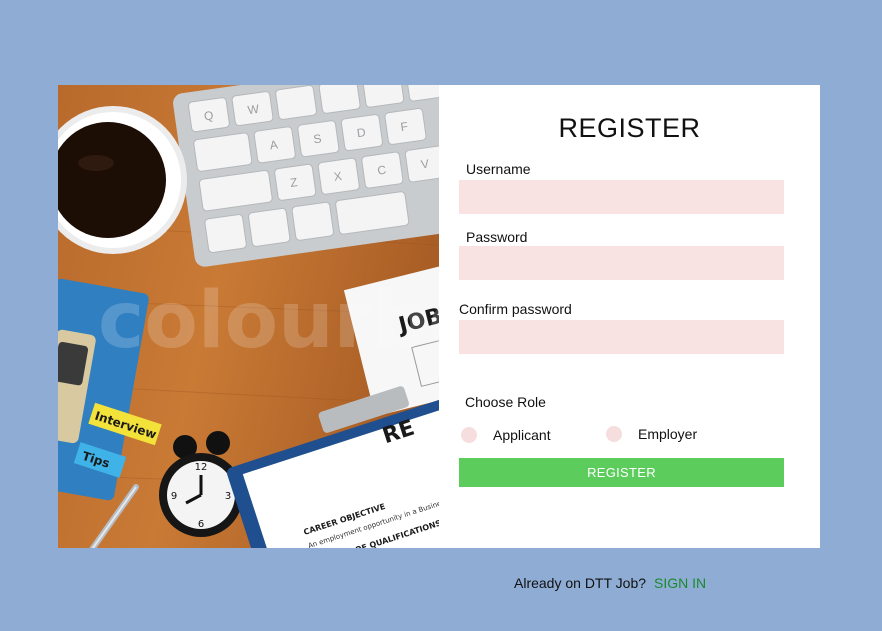 This screenshot has width=882, height=631. What do you see at coordinates (680, 583) in the screenshot?
I see `signin-link: SIGN IN` at bounding box center [680, 583].